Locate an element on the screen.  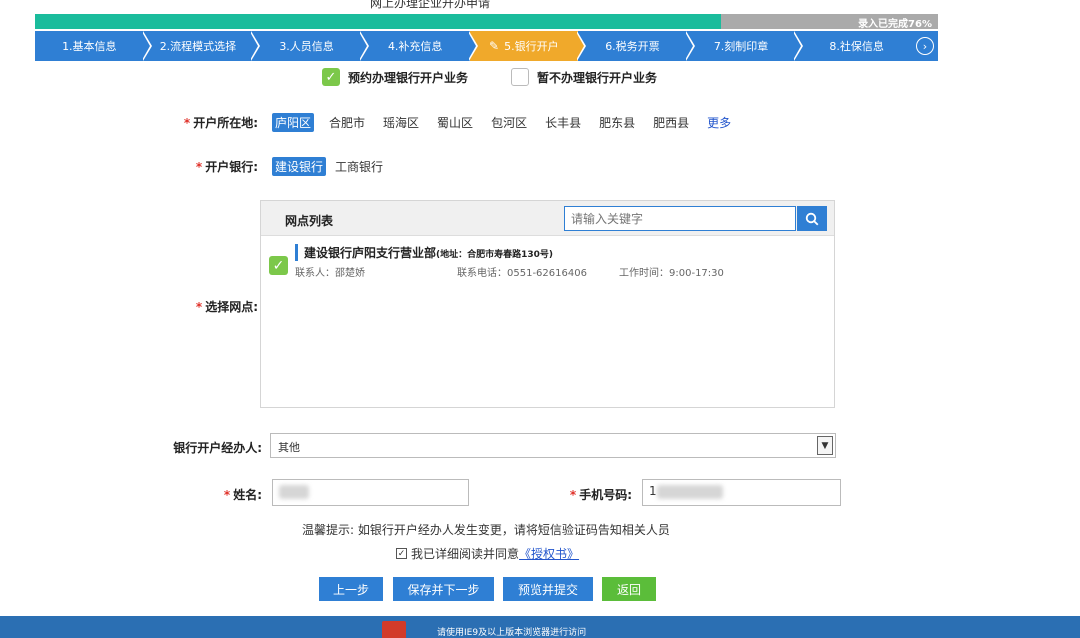
search-button is located at coordinates (812, 218).